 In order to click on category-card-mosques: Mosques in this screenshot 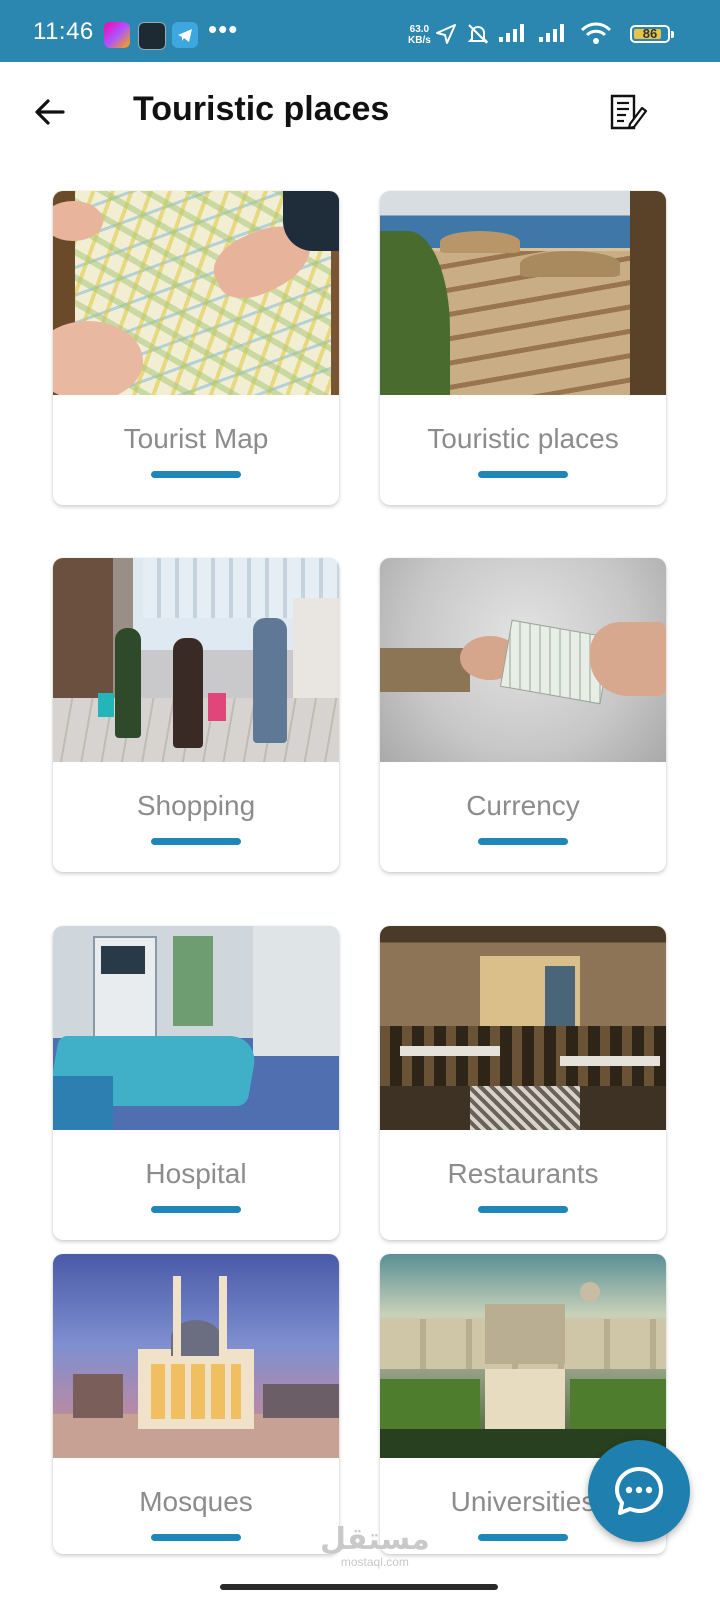, I will do `click(196, 1404)`.